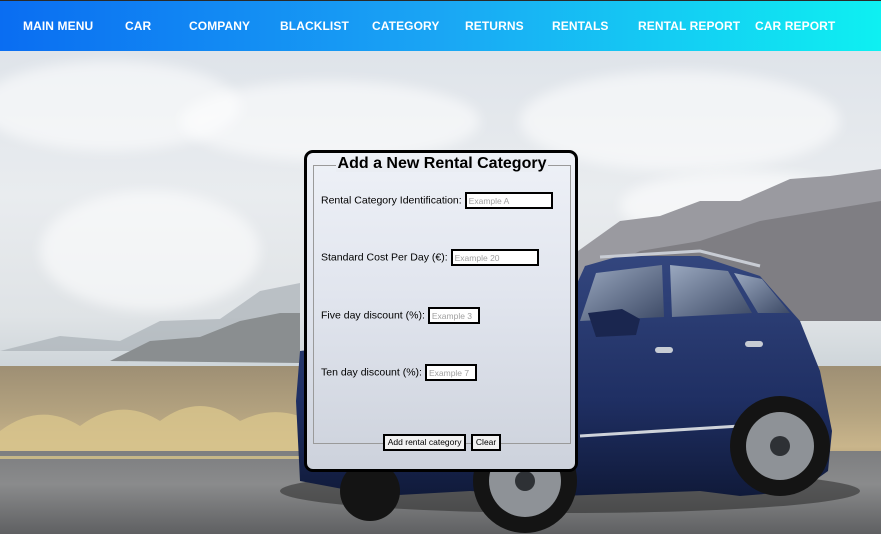 This screenshot has height=534, width=881. Describe the element at coordinates (314, 26) in the screenshot. I see `nav-blacklist: BLACKLIST` at that location.